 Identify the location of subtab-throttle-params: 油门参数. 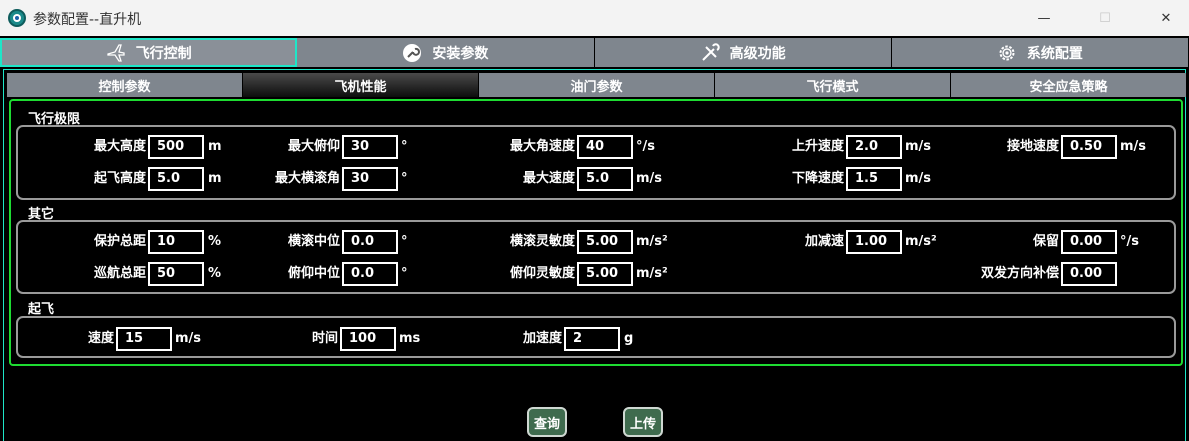
(597, 85).